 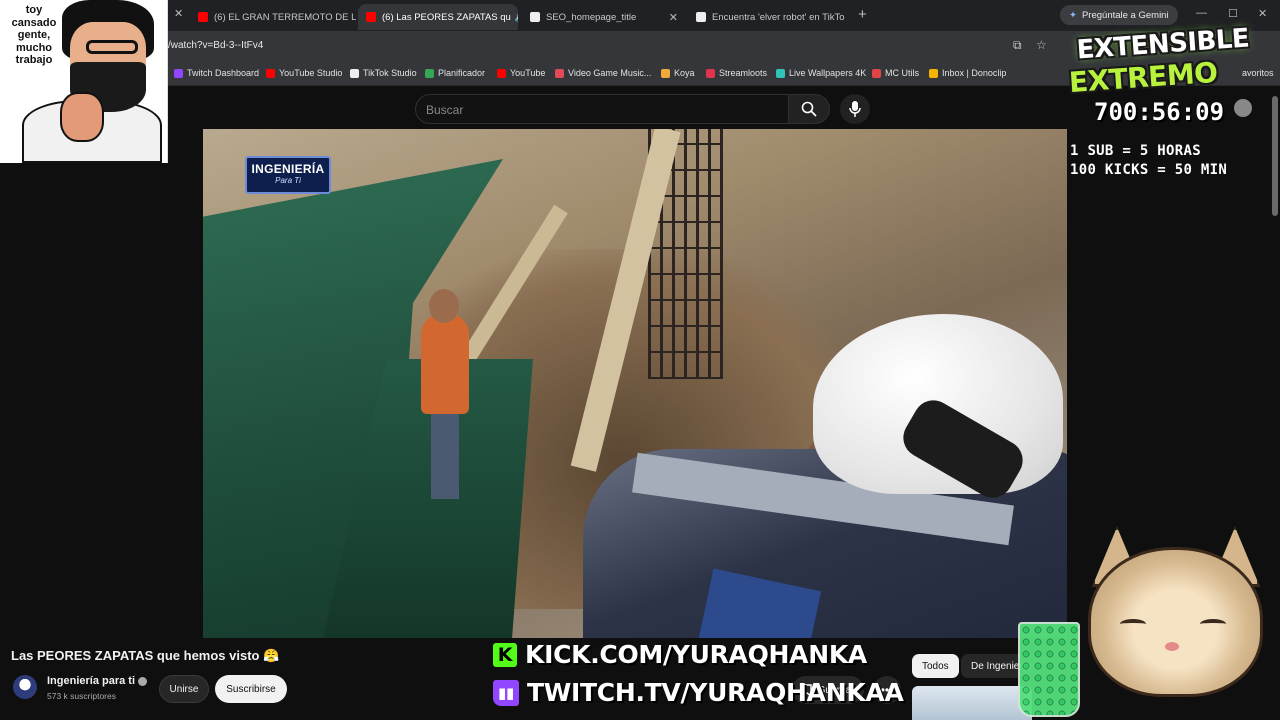 I want to click on subathon-timer: 700:56:09, so click(x=1159, y=112).